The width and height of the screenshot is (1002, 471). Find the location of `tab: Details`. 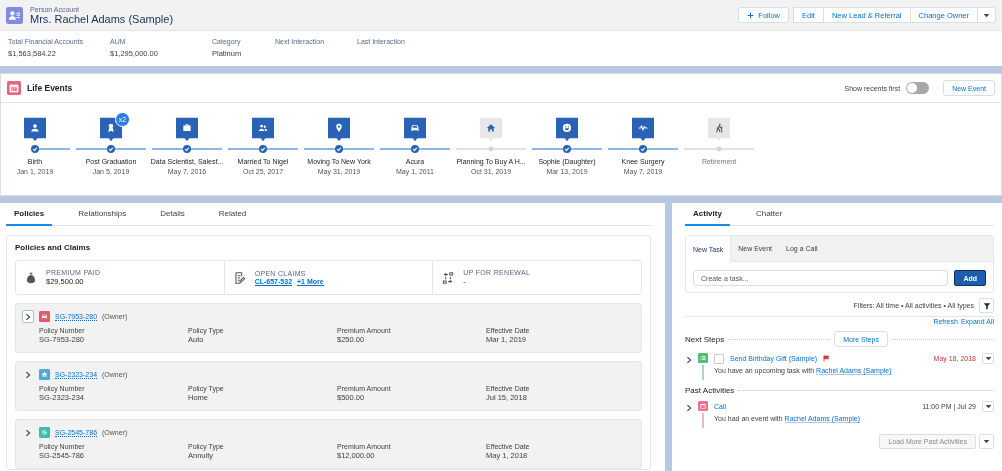

tab: Details is located at coordinates (172, 214).